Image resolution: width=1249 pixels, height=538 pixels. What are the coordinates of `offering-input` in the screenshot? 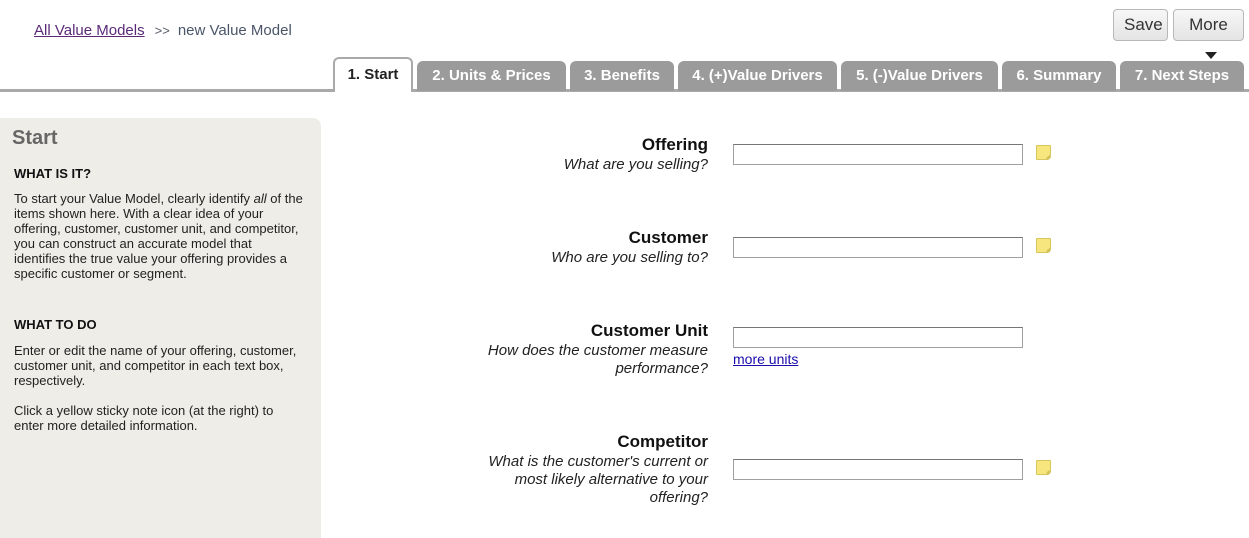 It's located at (878, 154).